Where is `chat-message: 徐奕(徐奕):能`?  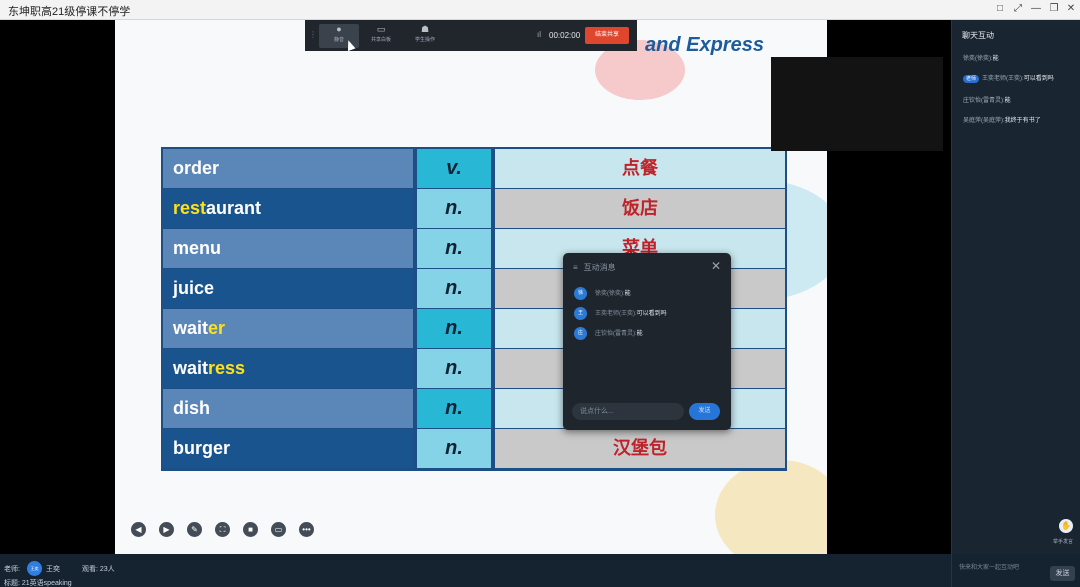 chat-message: 徐奕(徐奕):能 is located at coordinates (981, 57).